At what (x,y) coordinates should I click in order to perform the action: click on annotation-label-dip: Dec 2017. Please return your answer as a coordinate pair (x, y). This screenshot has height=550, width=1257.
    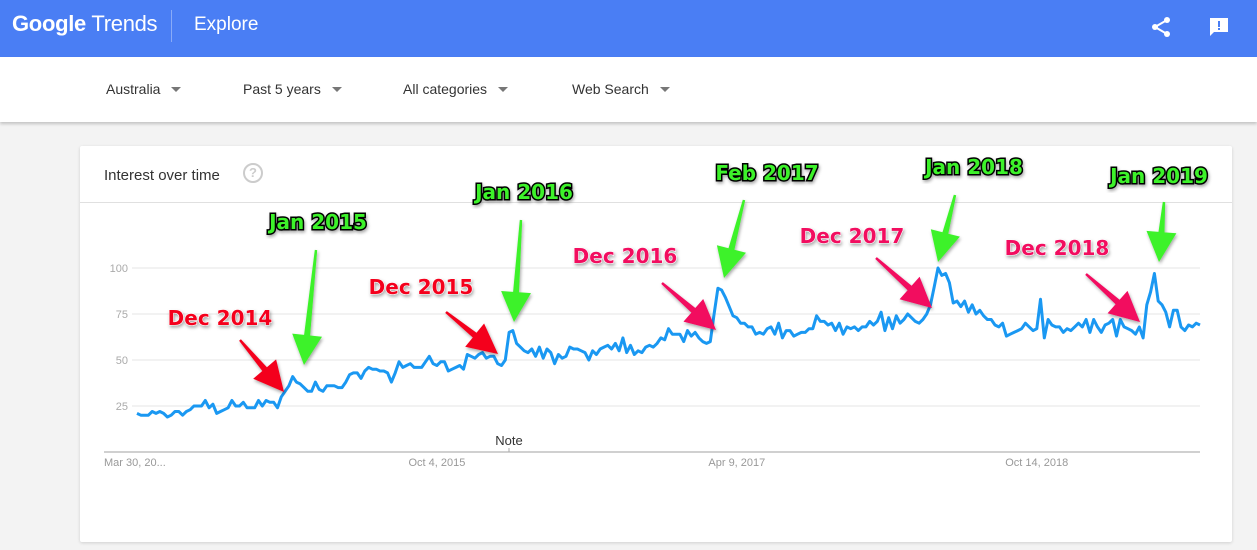
    Looking at the image, I should click on (852, 236).